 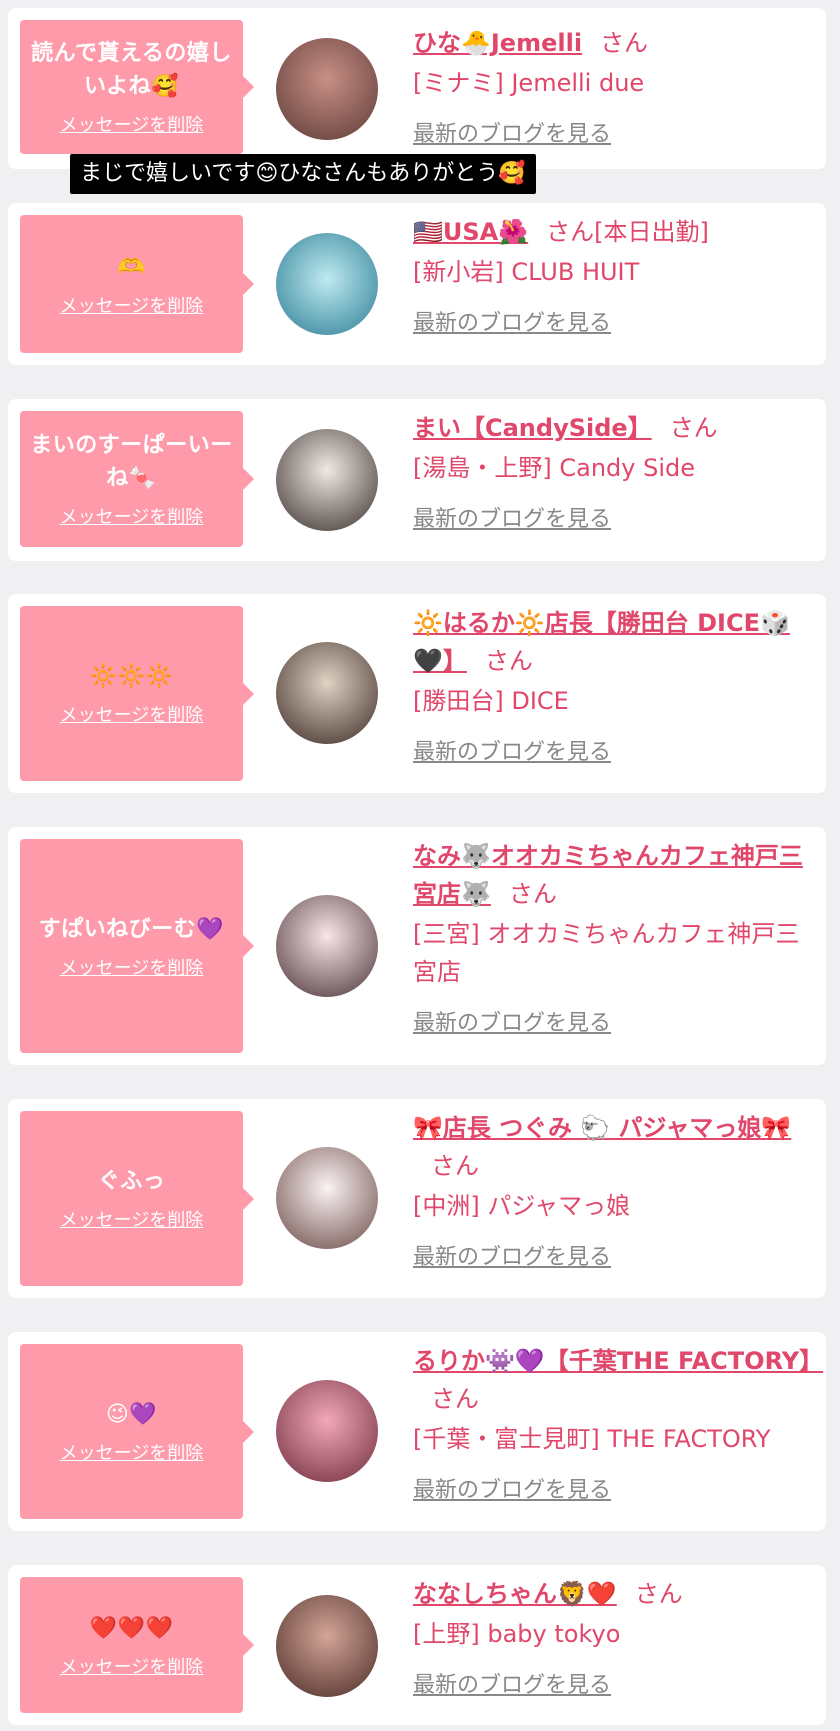 I want to click on message-bubble: 読んで貰えるの嬉しいよね🥰 メッセージを削除, so click(x=131, y=87).